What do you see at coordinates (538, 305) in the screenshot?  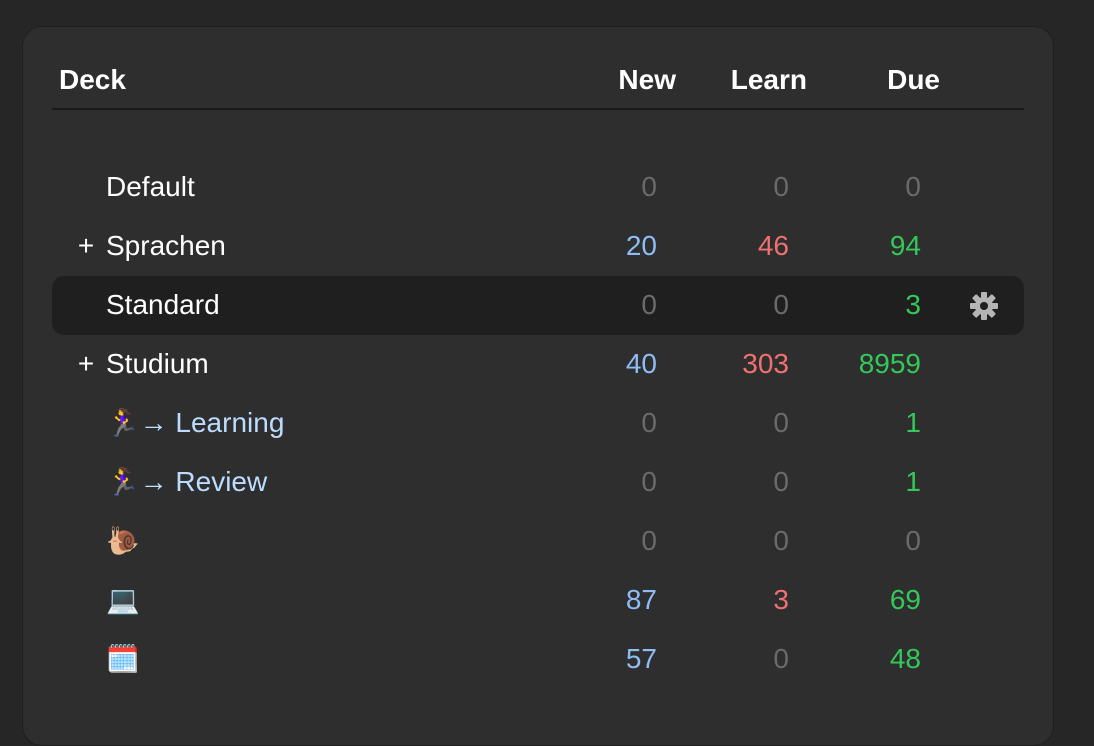 I see `deck-row-standard: Standard 0 0 3` at bounding box center [538, 305].